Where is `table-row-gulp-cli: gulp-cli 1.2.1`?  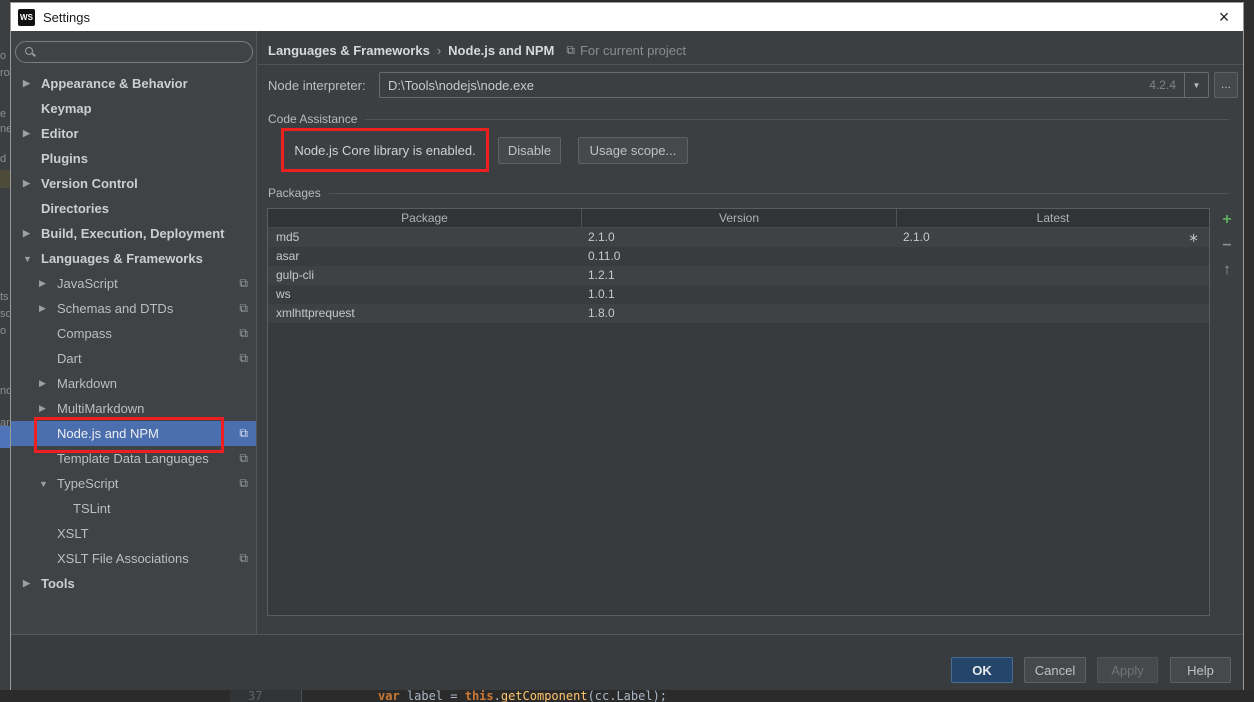 table-row-gulp-cli: gulp-cli 1.2.1 is located at coordinates (738, 275).